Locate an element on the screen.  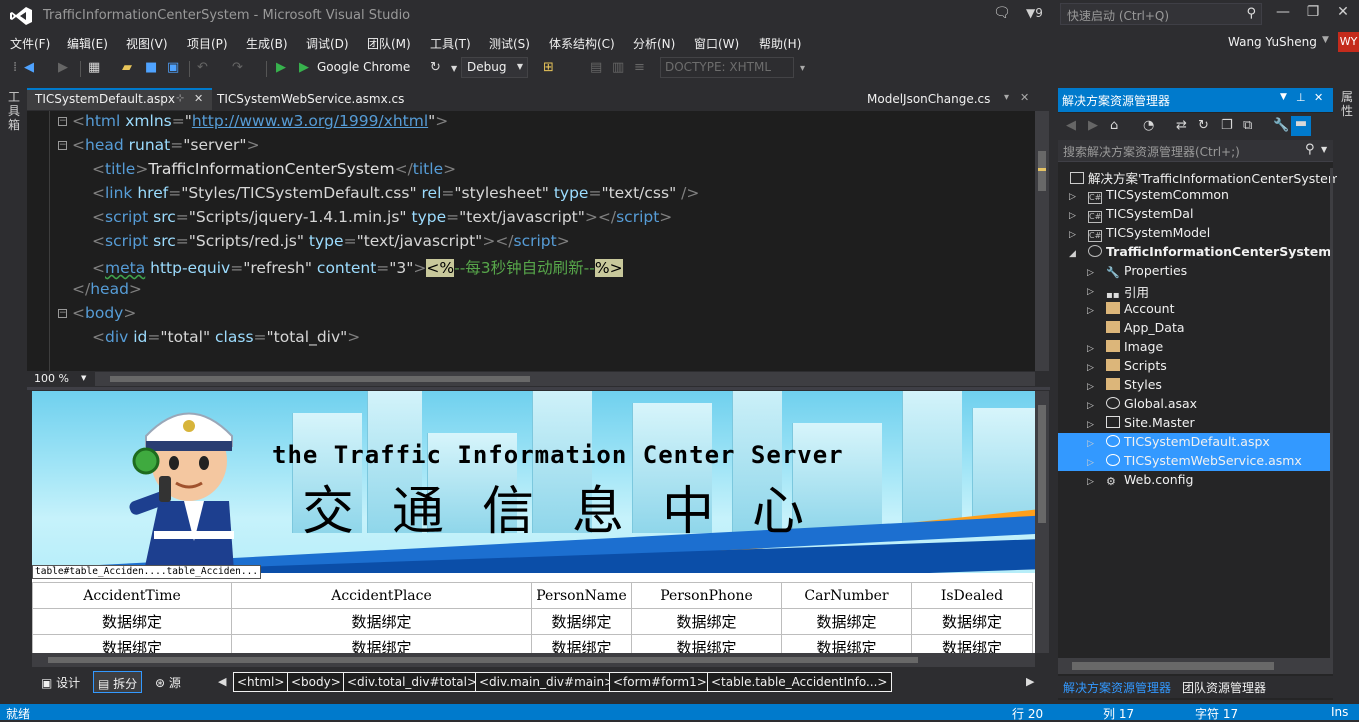
uncomment-icon: ▥ is located at coordinates (618, 67).